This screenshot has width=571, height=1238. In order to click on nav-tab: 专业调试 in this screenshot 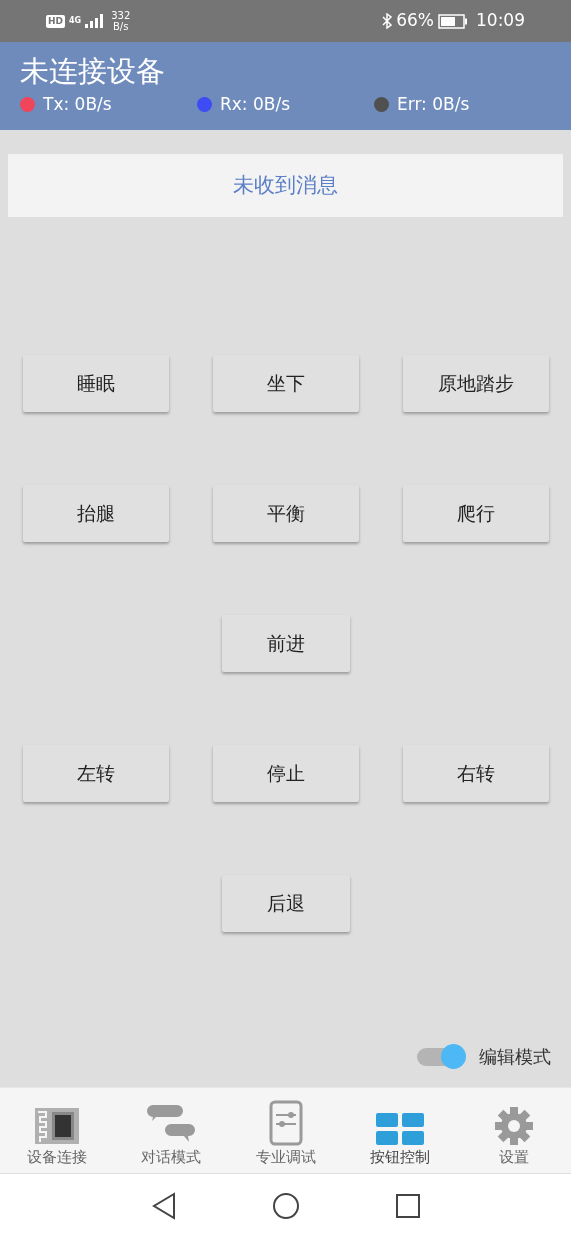, I will do `click(285, 1130)`.